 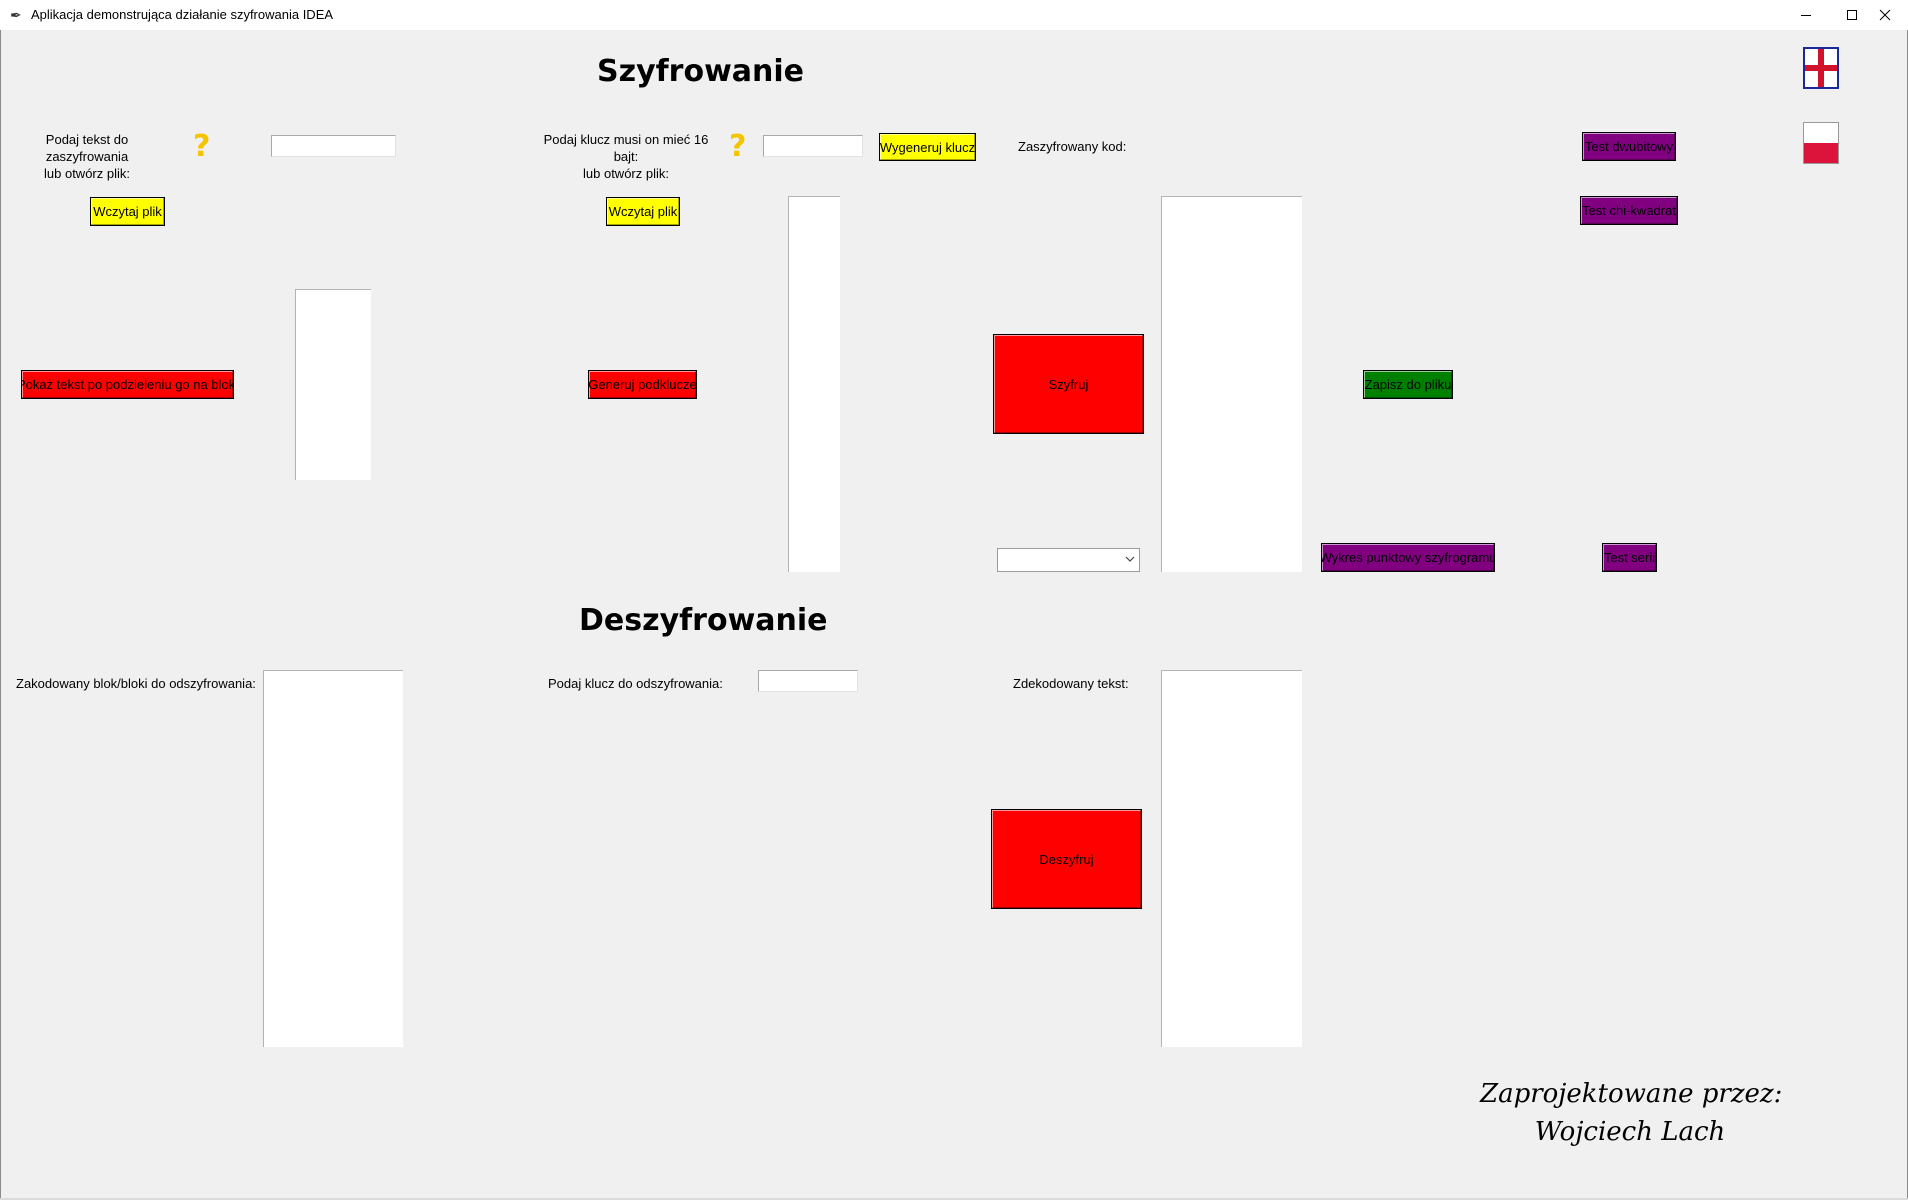 What do you see at coordinates (1066, 859) in the screenshot?
I see `decrypt-button: Deszyfruj` at bounding box center [1066, 859].